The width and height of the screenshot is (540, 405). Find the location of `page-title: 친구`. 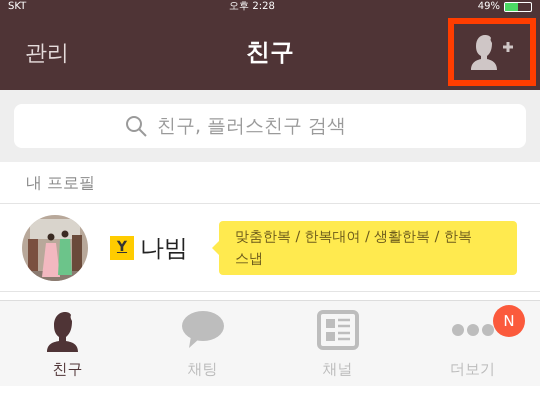

page-title: 친구 is located at coordinates (270, 52).